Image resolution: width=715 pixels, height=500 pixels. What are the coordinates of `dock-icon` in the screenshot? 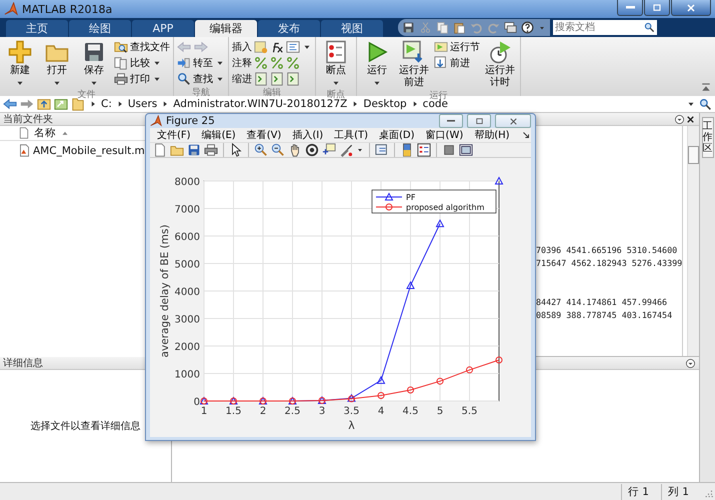 It's located at (526, 135).